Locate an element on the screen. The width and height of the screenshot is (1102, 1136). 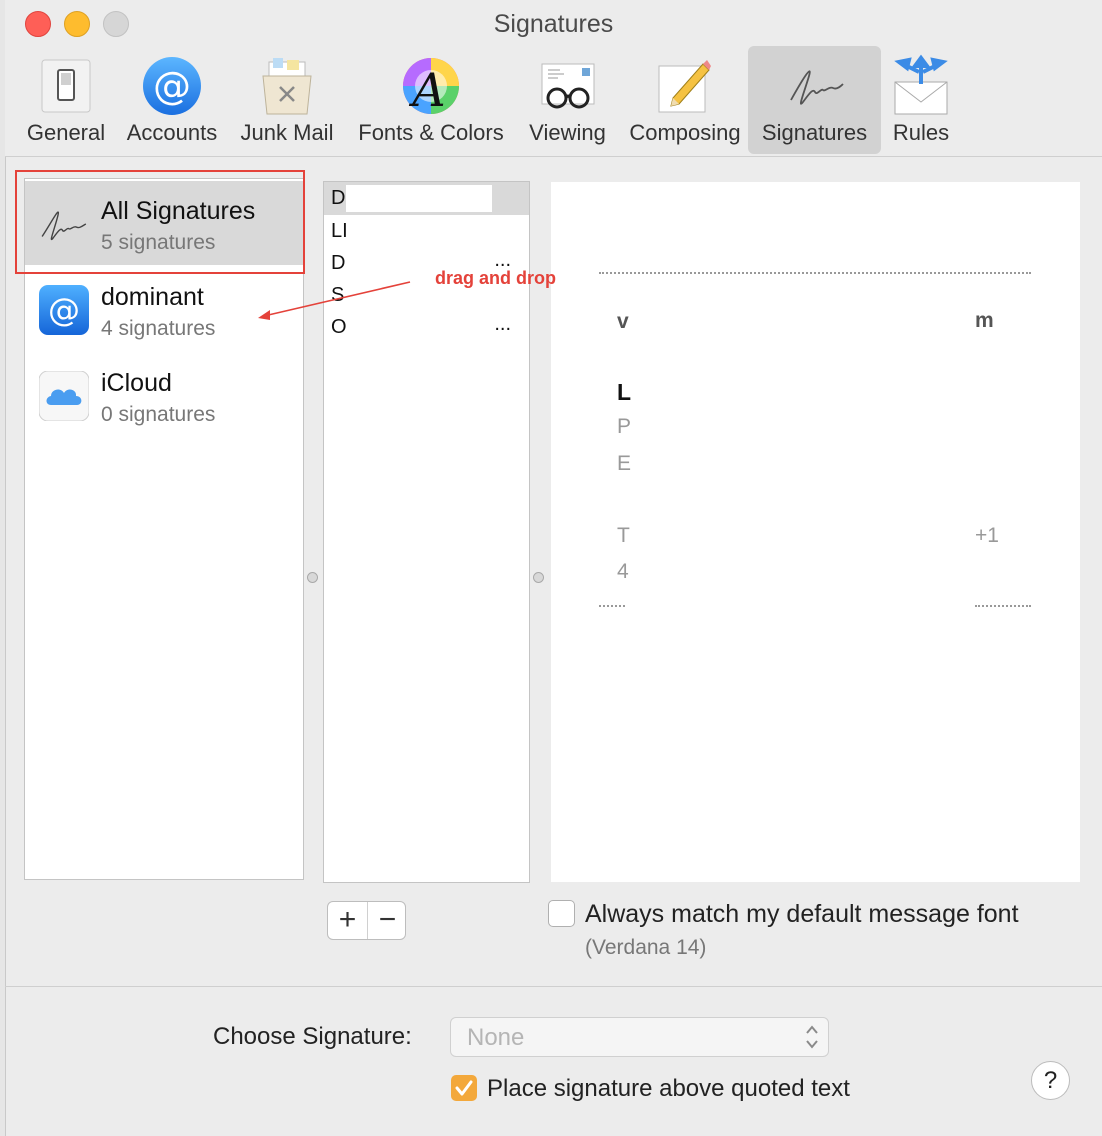
tab-label: Rules is located at coordinates (921, 132).